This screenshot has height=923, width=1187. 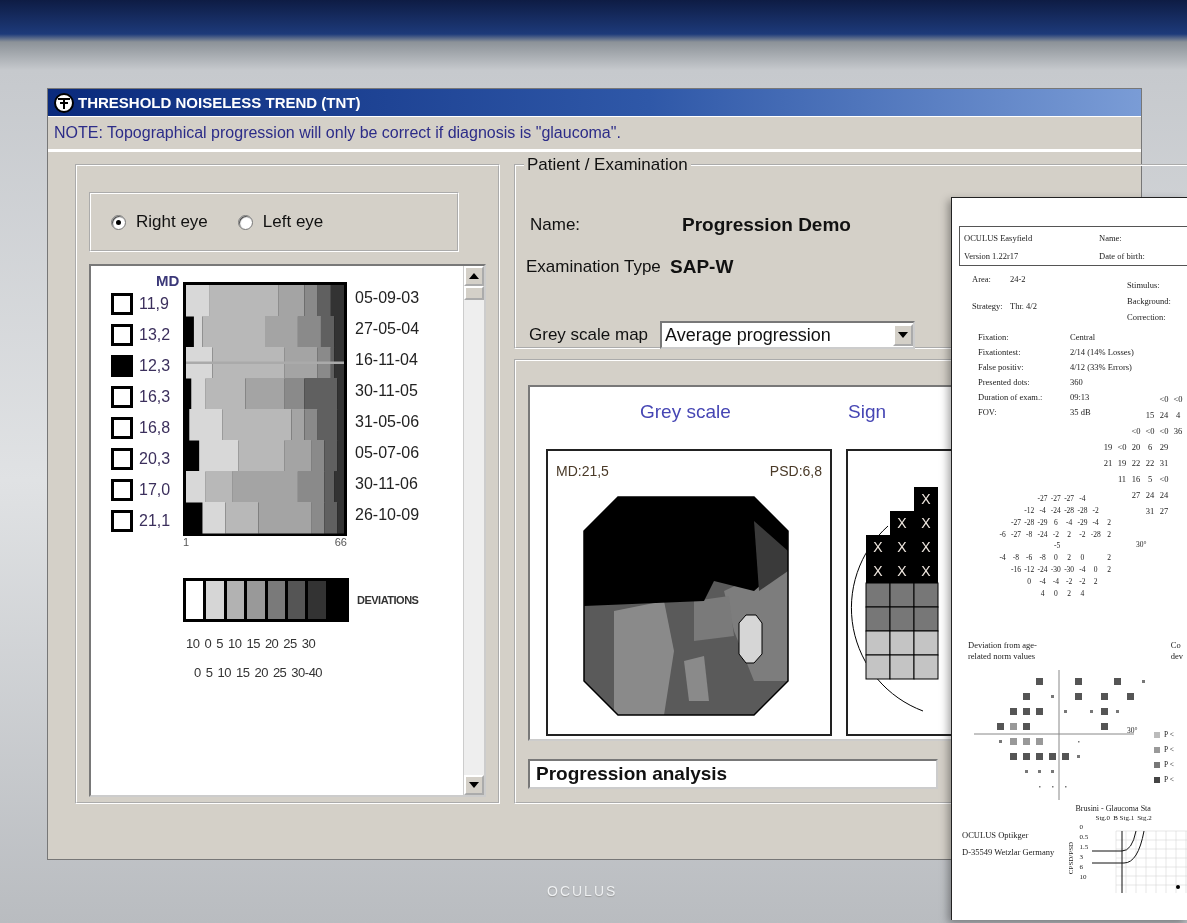 What do you see at coordinates (867, 412) in the screenshot?
I see `panel-title: Sign` at bounding box center [867, 412].